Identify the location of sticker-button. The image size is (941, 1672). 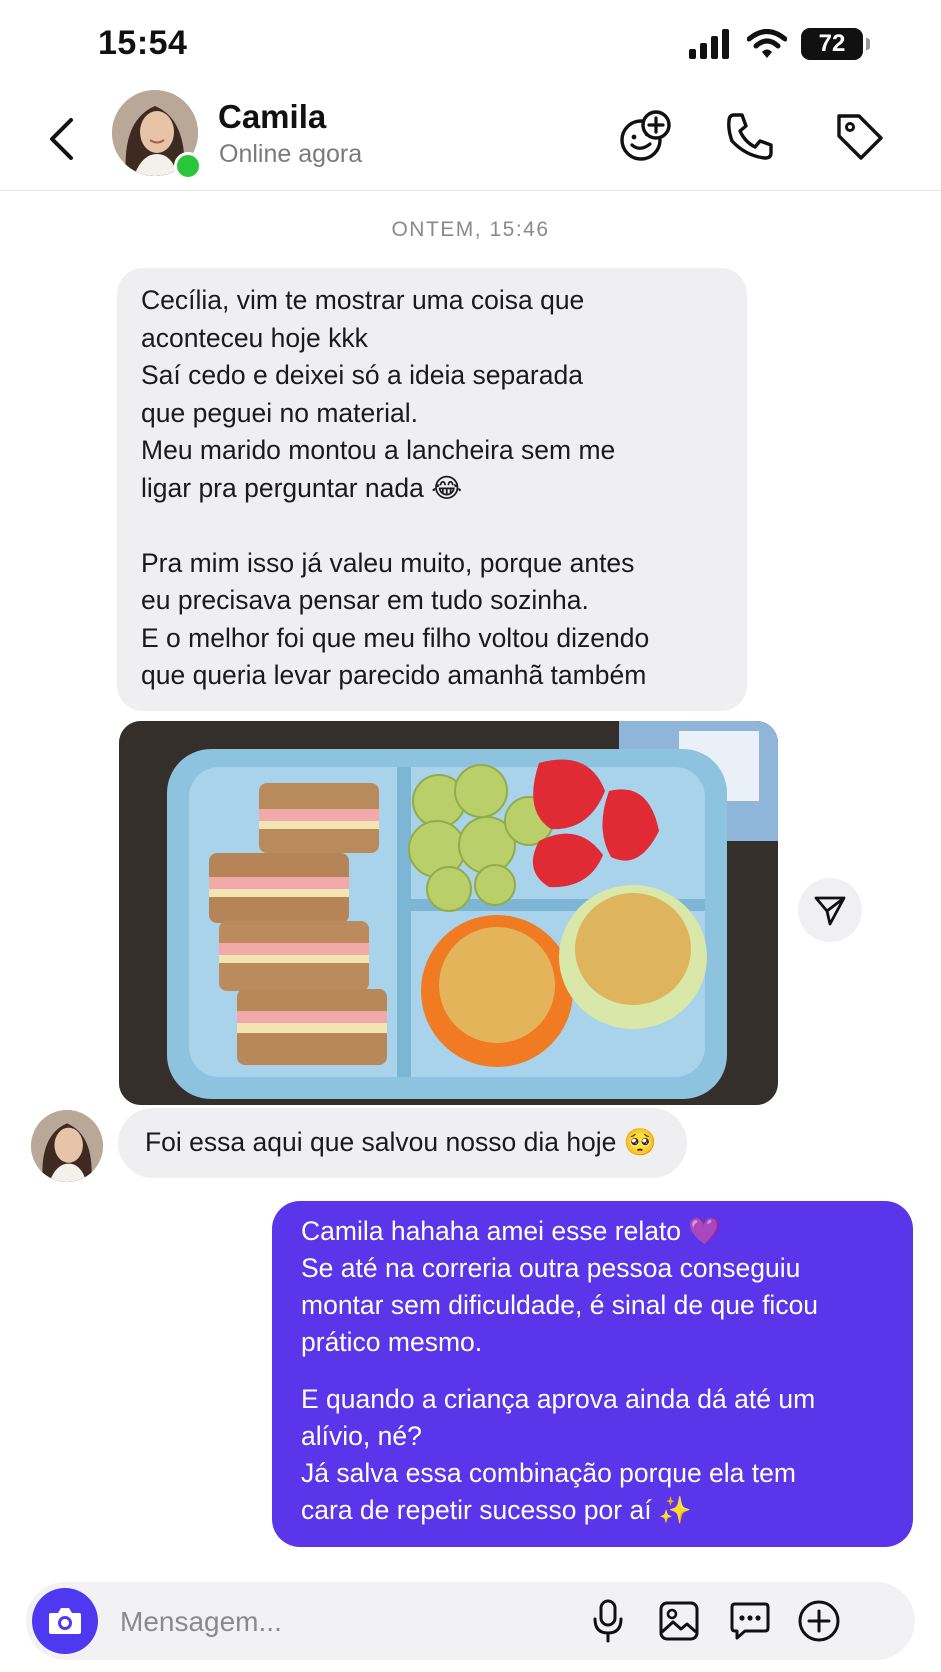
(750, 1621).